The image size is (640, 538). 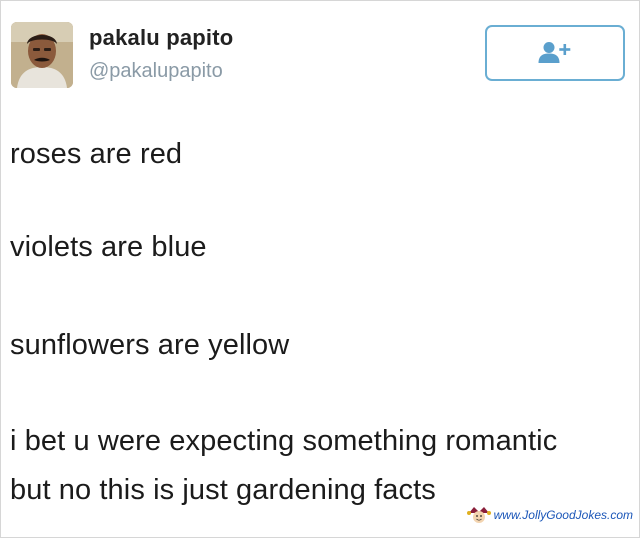 What do you see at coordinates (108, 247) in the screenshot?
I see `tweet-text-line-2: violets are blue` at bounding box center [108, 247].